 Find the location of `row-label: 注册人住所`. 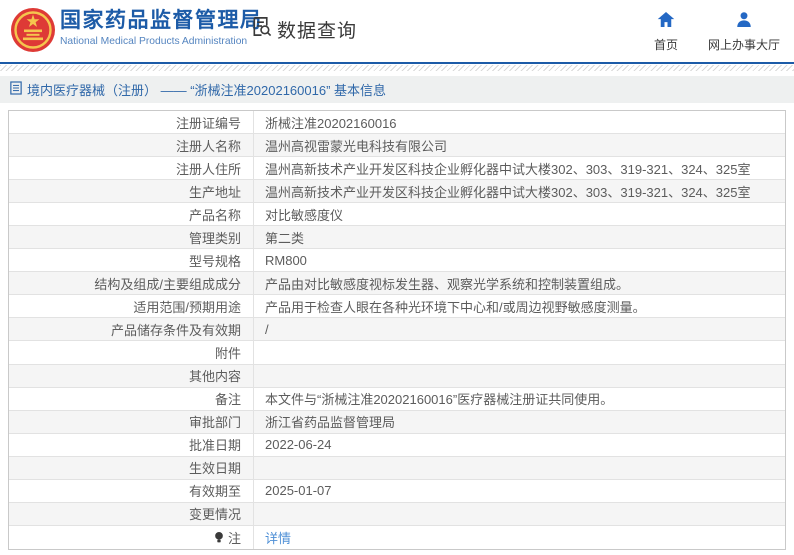

row-label: 注册人住所 is located at coordinates (131, 168).